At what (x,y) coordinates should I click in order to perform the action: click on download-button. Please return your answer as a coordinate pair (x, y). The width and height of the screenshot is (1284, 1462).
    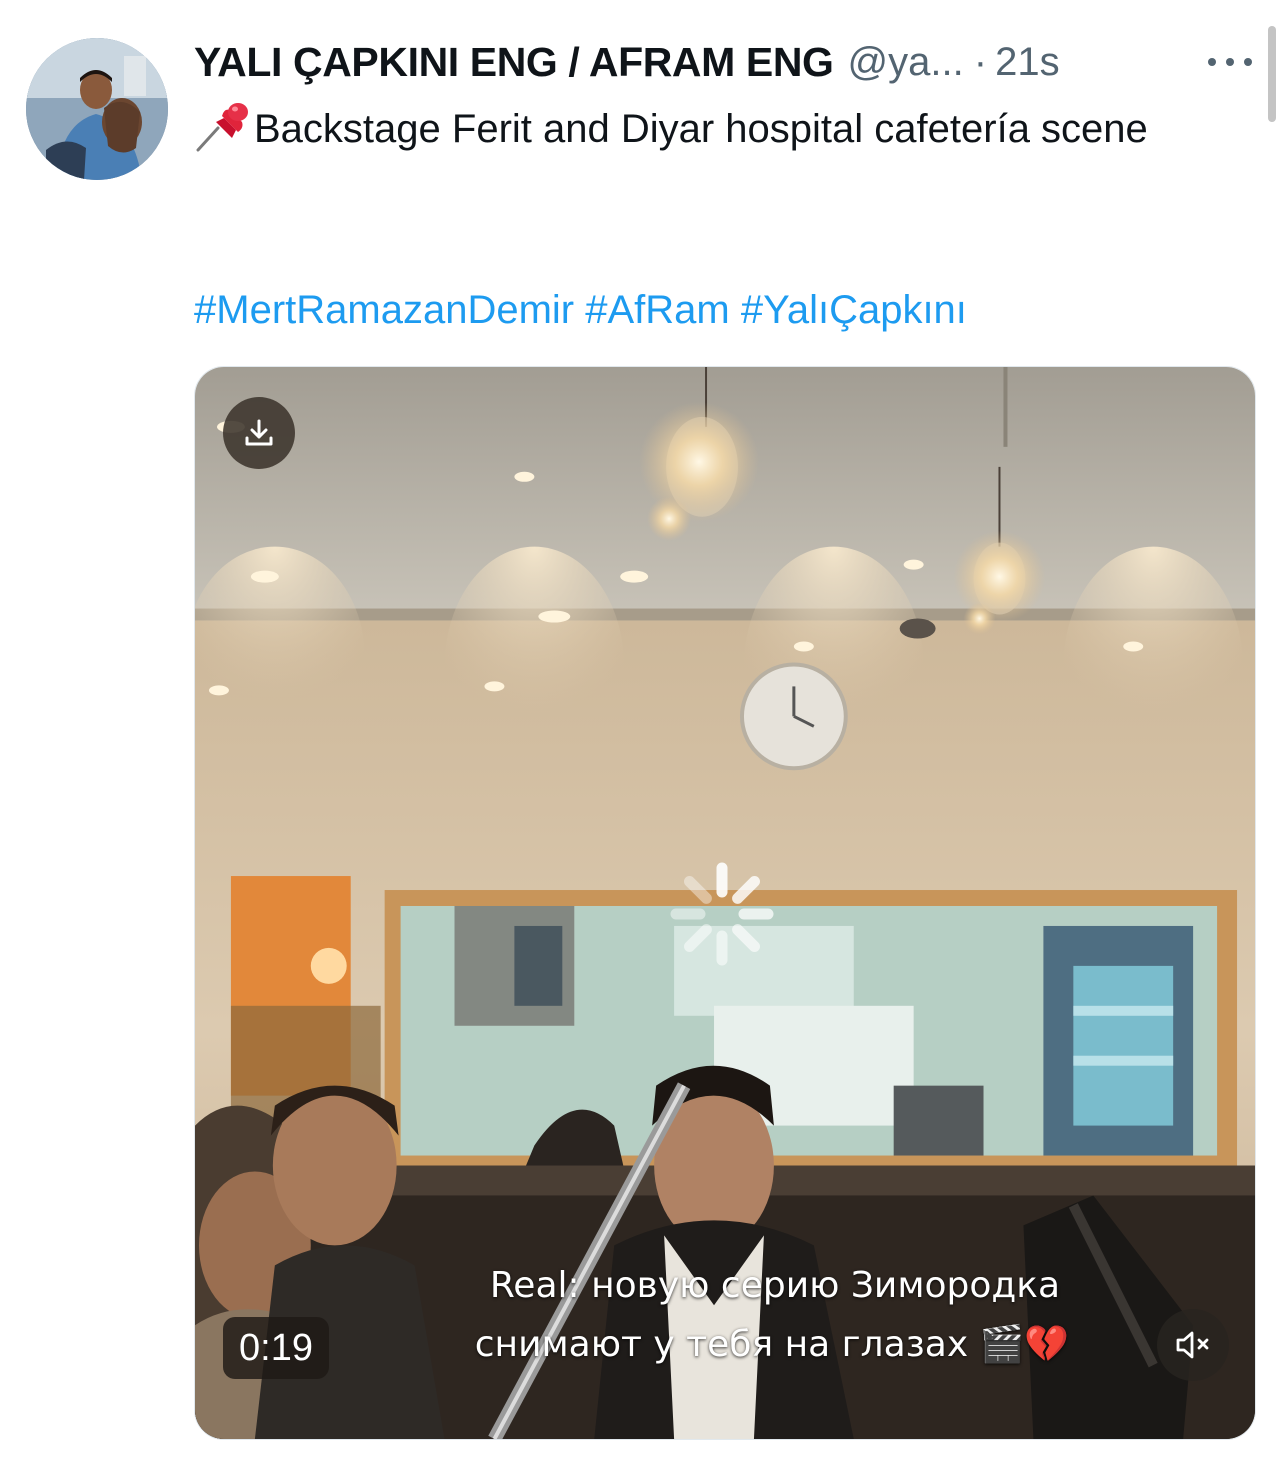
    Looking at the image, I should click on (259, 433).